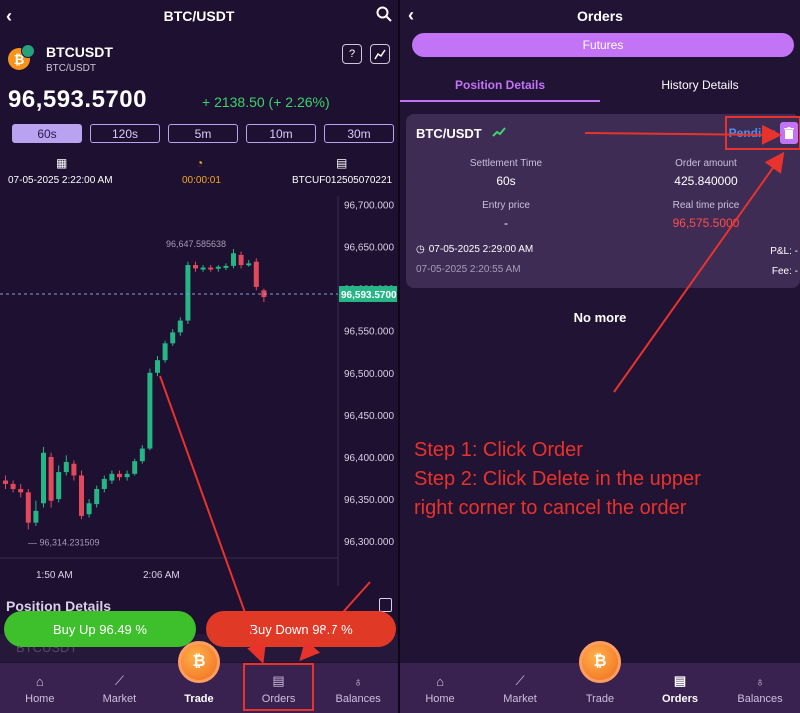  Describe the element at coordinates (369, 542) in the screenshot. I see `y-tick-label: 96,300.000` at that location.